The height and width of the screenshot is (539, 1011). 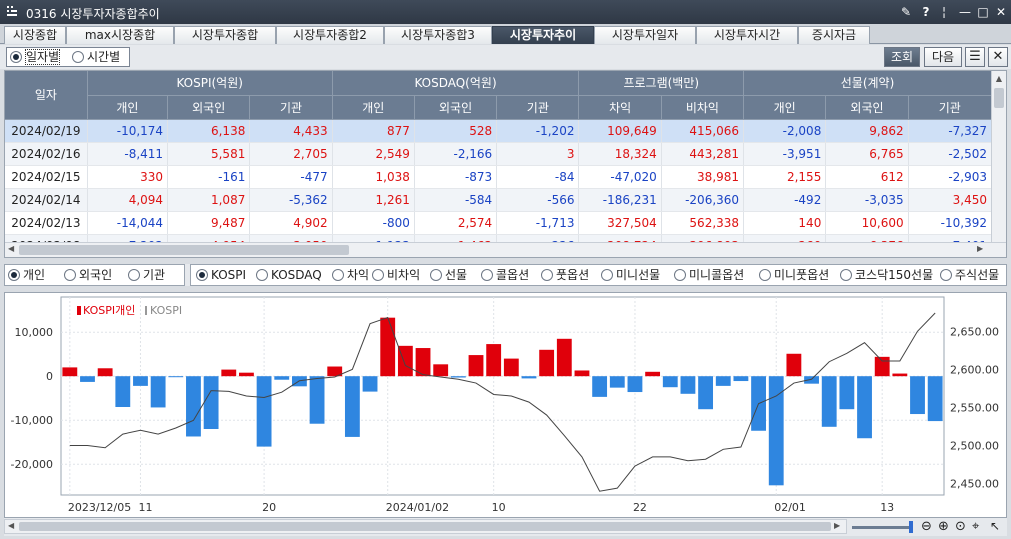 What do you see at coordinates (911, 527) in the screenshot?
I see `zoom-slider-thumb` at bounding box center [911, 527].